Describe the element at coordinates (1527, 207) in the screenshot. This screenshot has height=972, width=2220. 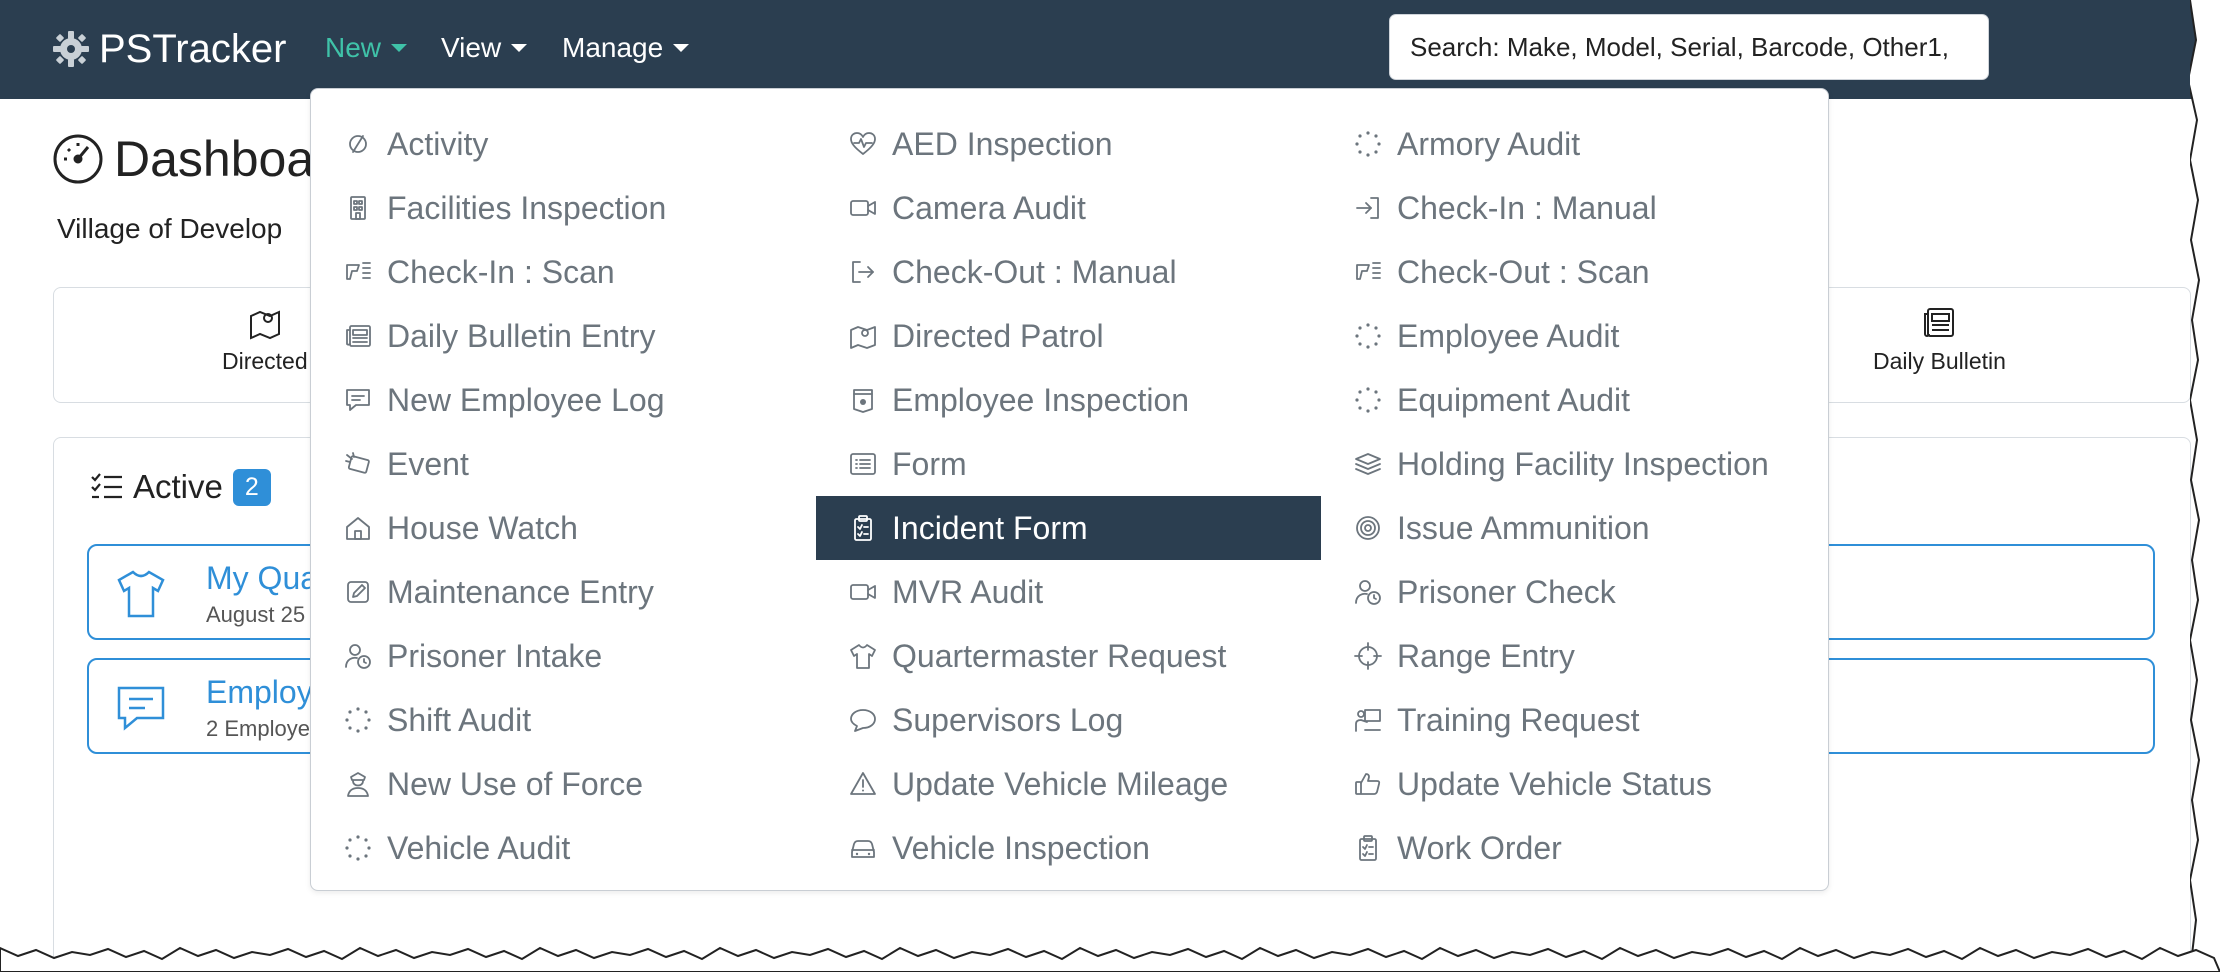
I see `menu-item-label: Check-In : Manual` at that location.